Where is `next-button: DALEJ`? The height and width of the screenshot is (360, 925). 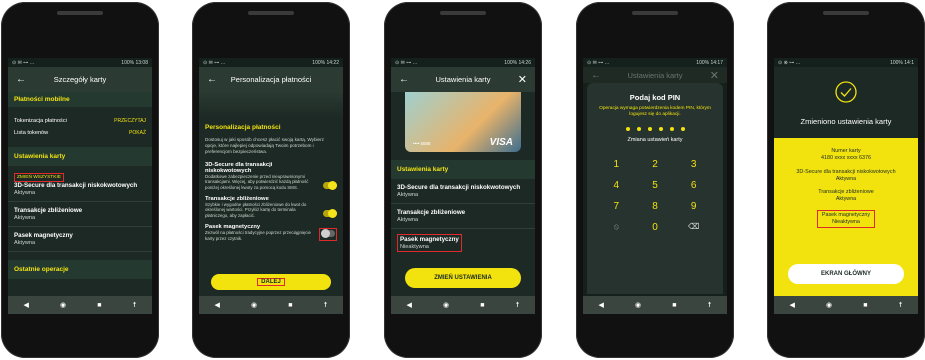
next-button: DALEJ is located at coordinates (271, 282).